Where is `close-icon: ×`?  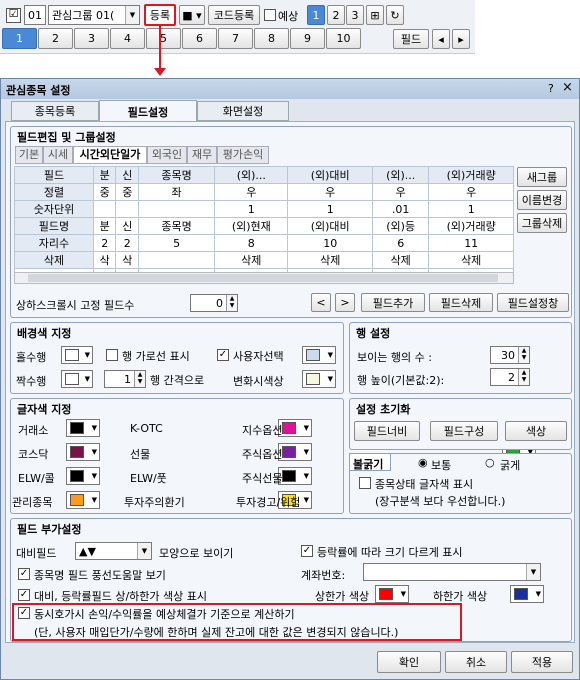
close-icon: × is located at coordinates (567, 87).